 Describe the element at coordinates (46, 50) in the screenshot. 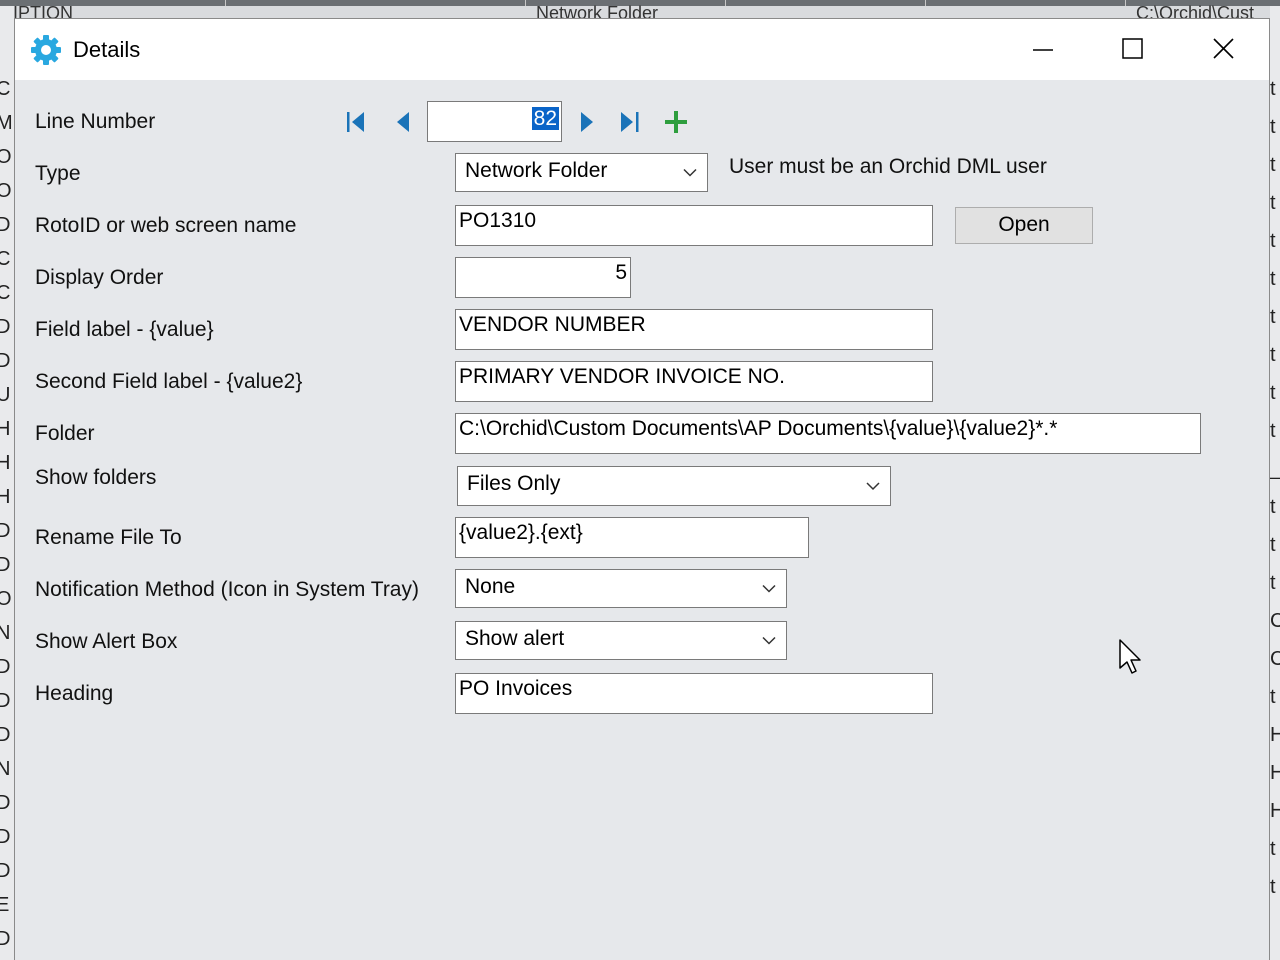

I see `gear-icon` at that location.